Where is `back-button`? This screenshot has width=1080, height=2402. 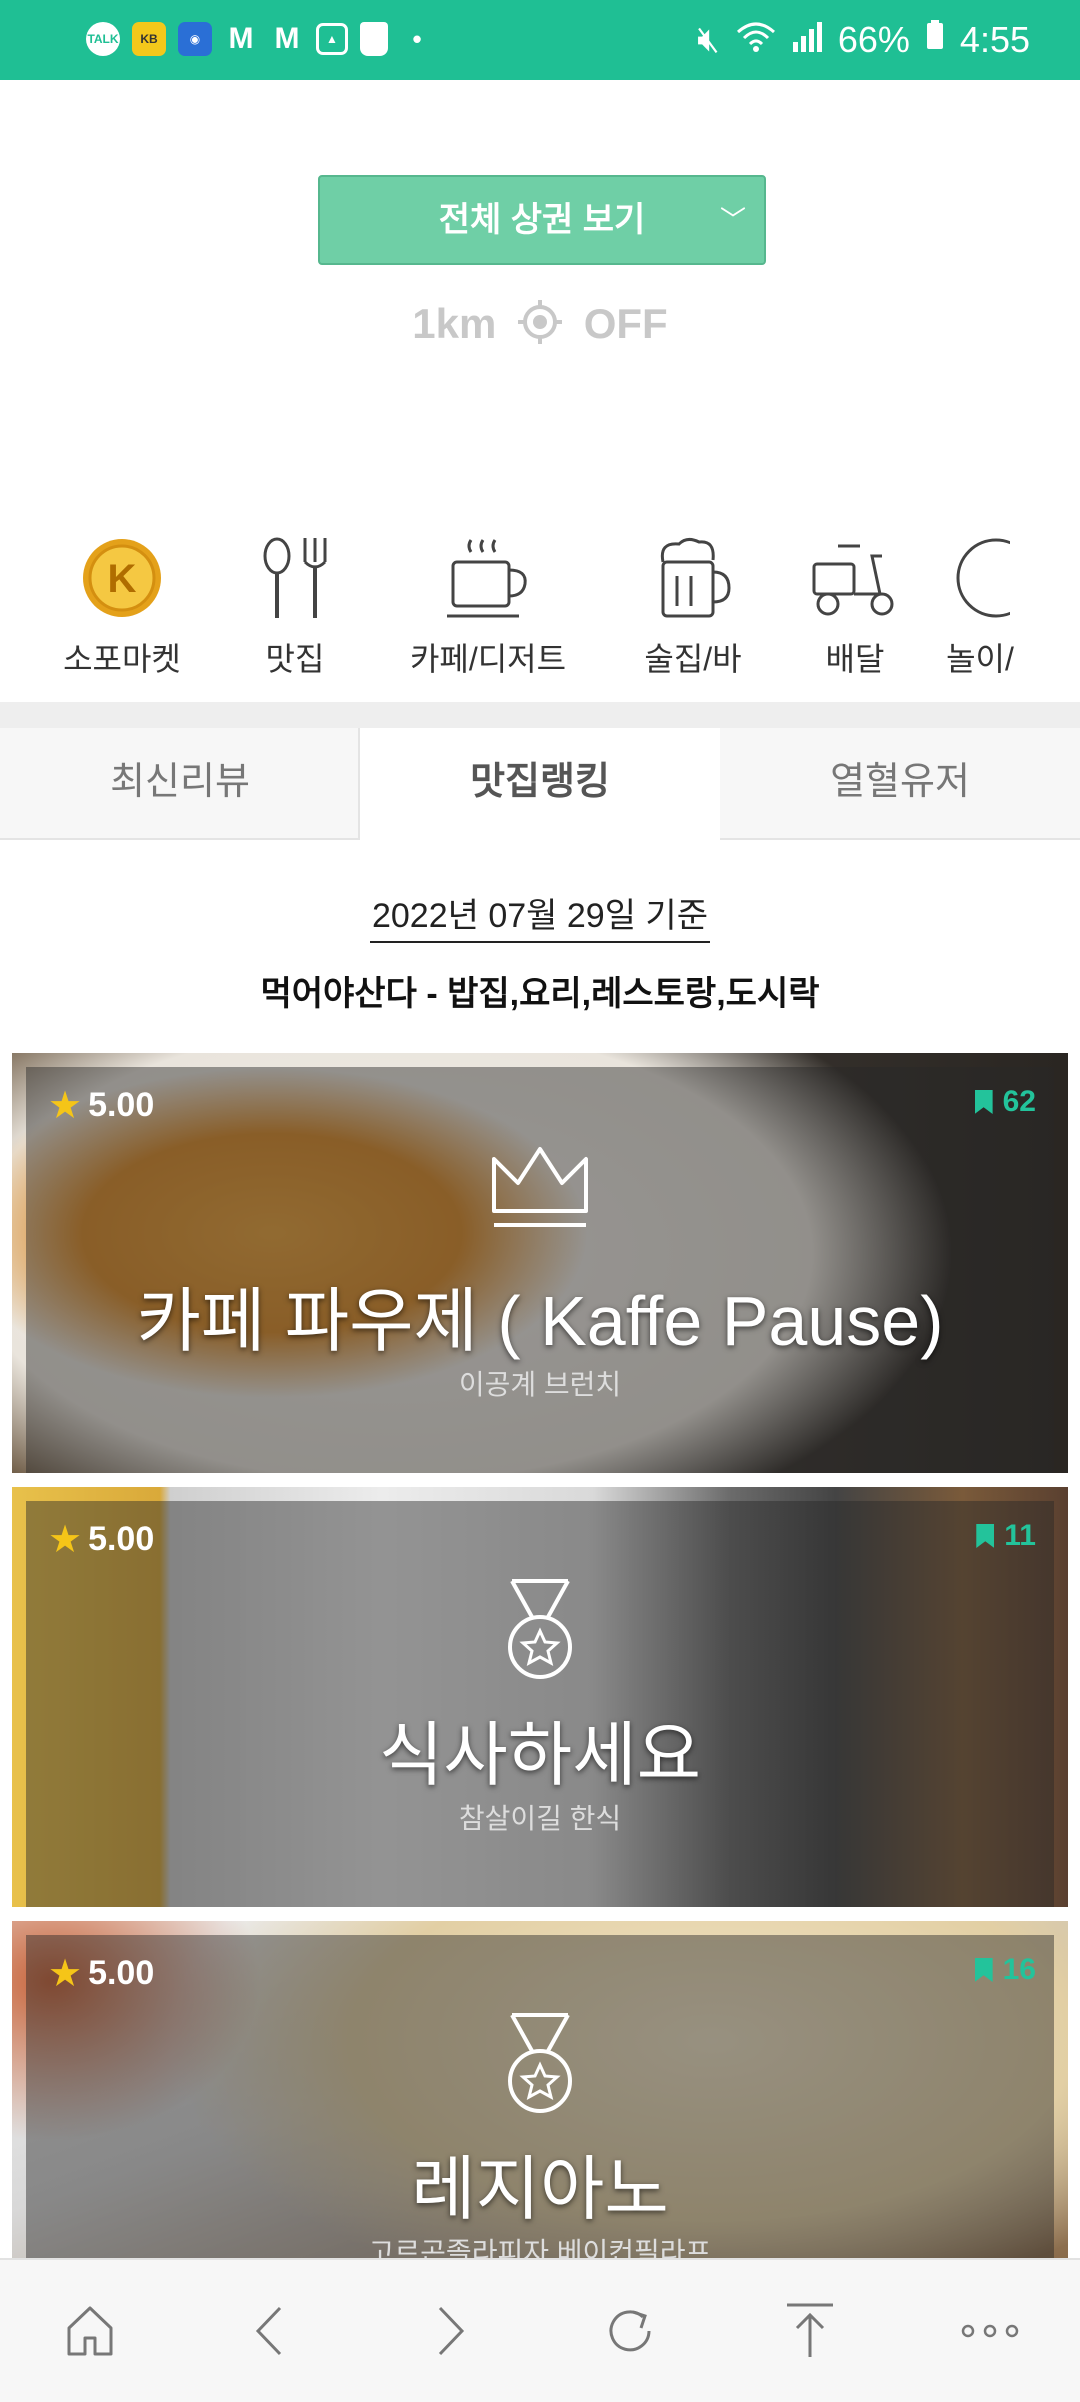 back-button is located at coordinates (270, 2331).